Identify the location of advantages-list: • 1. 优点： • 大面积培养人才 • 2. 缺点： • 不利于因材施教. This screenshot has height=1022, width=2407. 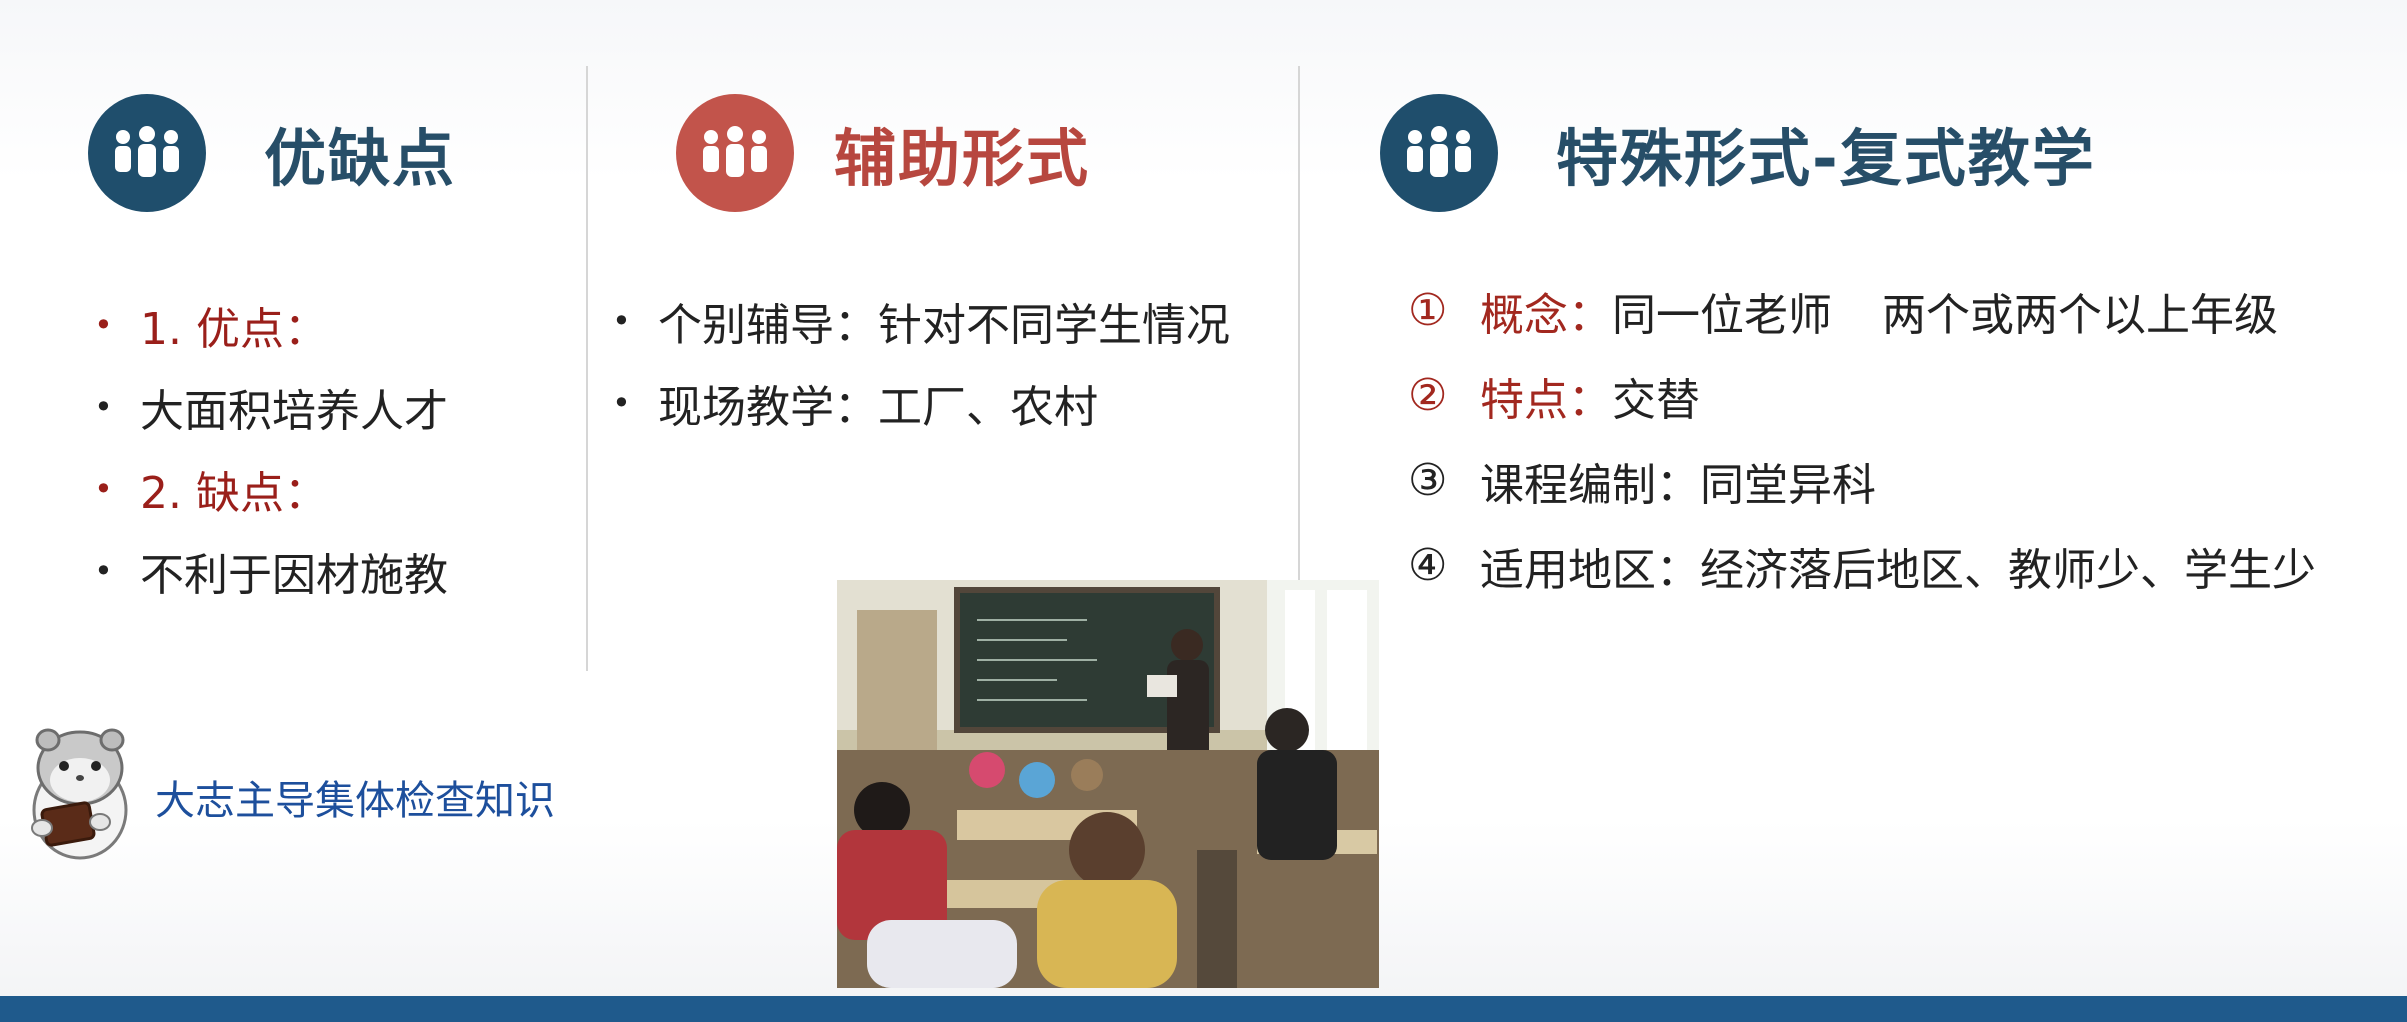
(271, 448).